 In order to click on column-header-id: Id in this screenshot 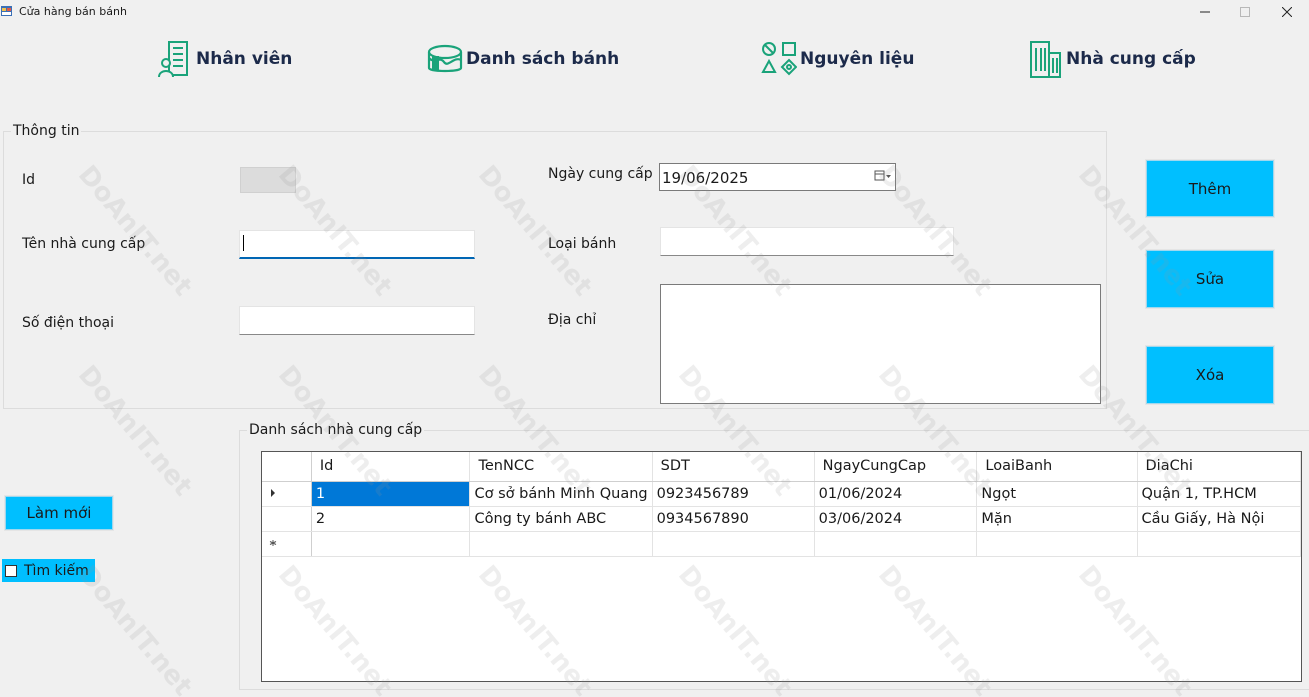, I will do `click(391, 467)`.